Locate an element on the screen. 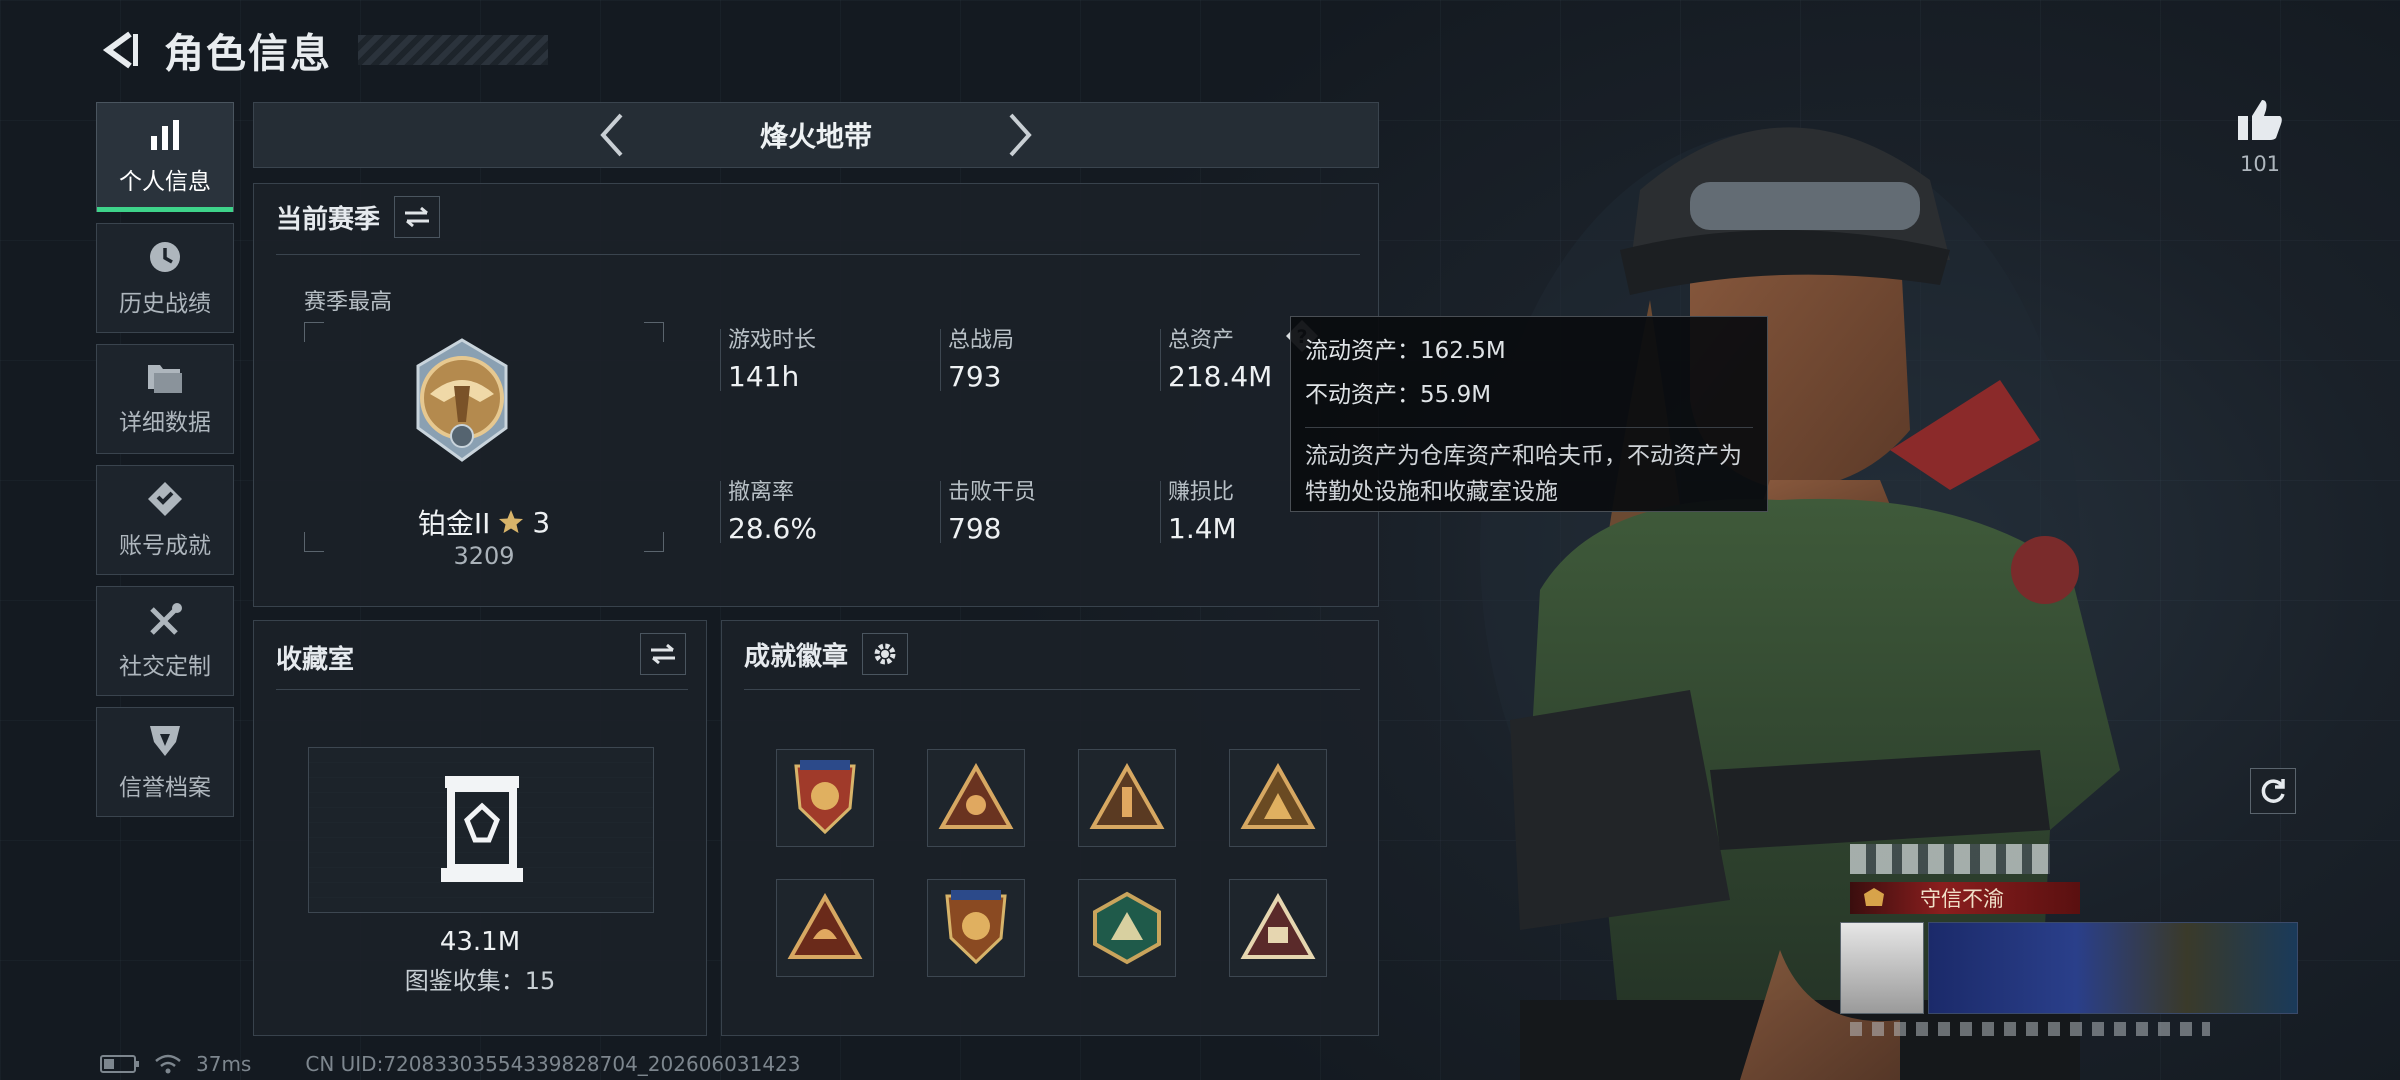 This screenshot has height=1080, width=2400. back-arrow-icon is located at coordinates (120, 50).